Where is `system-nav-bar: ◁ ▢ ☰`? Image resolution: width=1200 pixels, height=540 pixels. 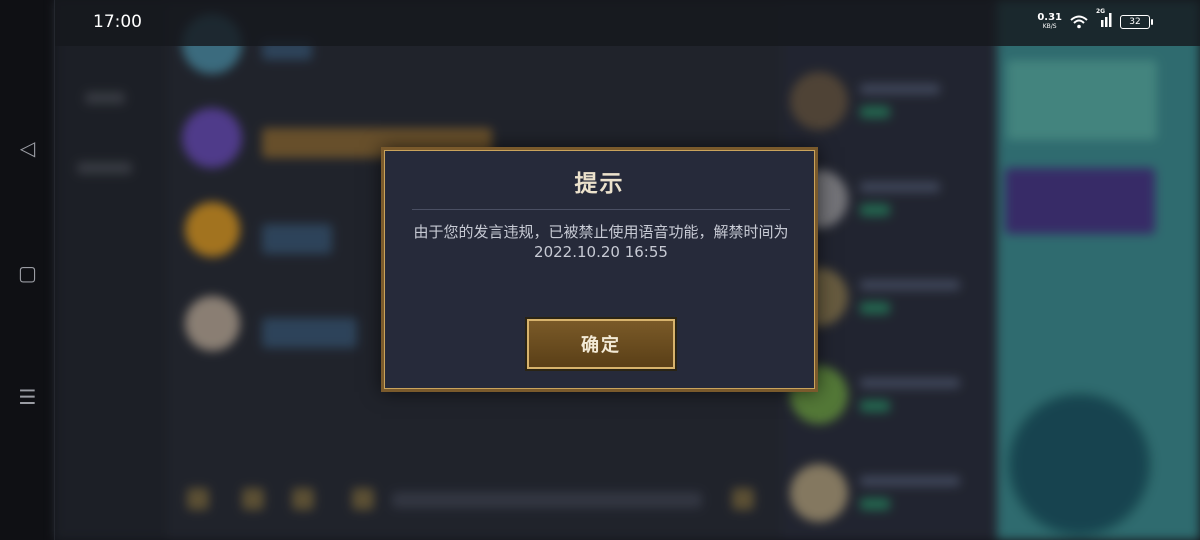
system-nav-bar: ◁ ▢ ☰ is located at coordinates (27, 270).